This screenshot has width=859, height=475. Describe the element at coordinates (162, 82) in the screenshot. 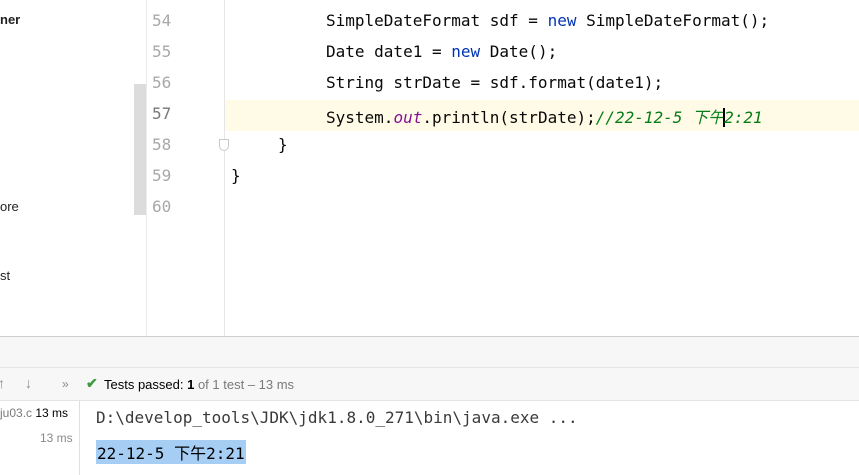

I see `line-number: 56` at that location.